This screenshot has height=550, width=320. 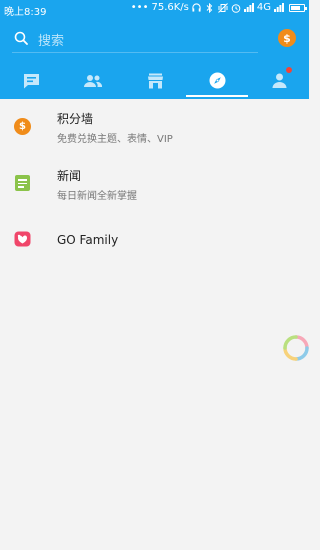 I want to click on status-icons: ••• 75.6K/s 4G, so click(x=218, y=7).